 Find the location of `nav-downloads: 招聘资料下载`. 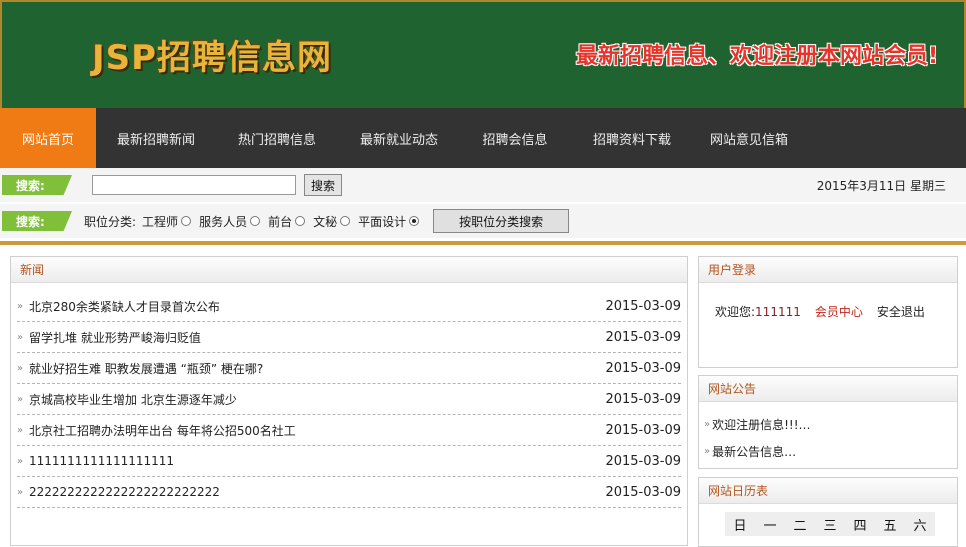

nav-downloads: 招聘资料下载 is located at coordinates (632, 138).